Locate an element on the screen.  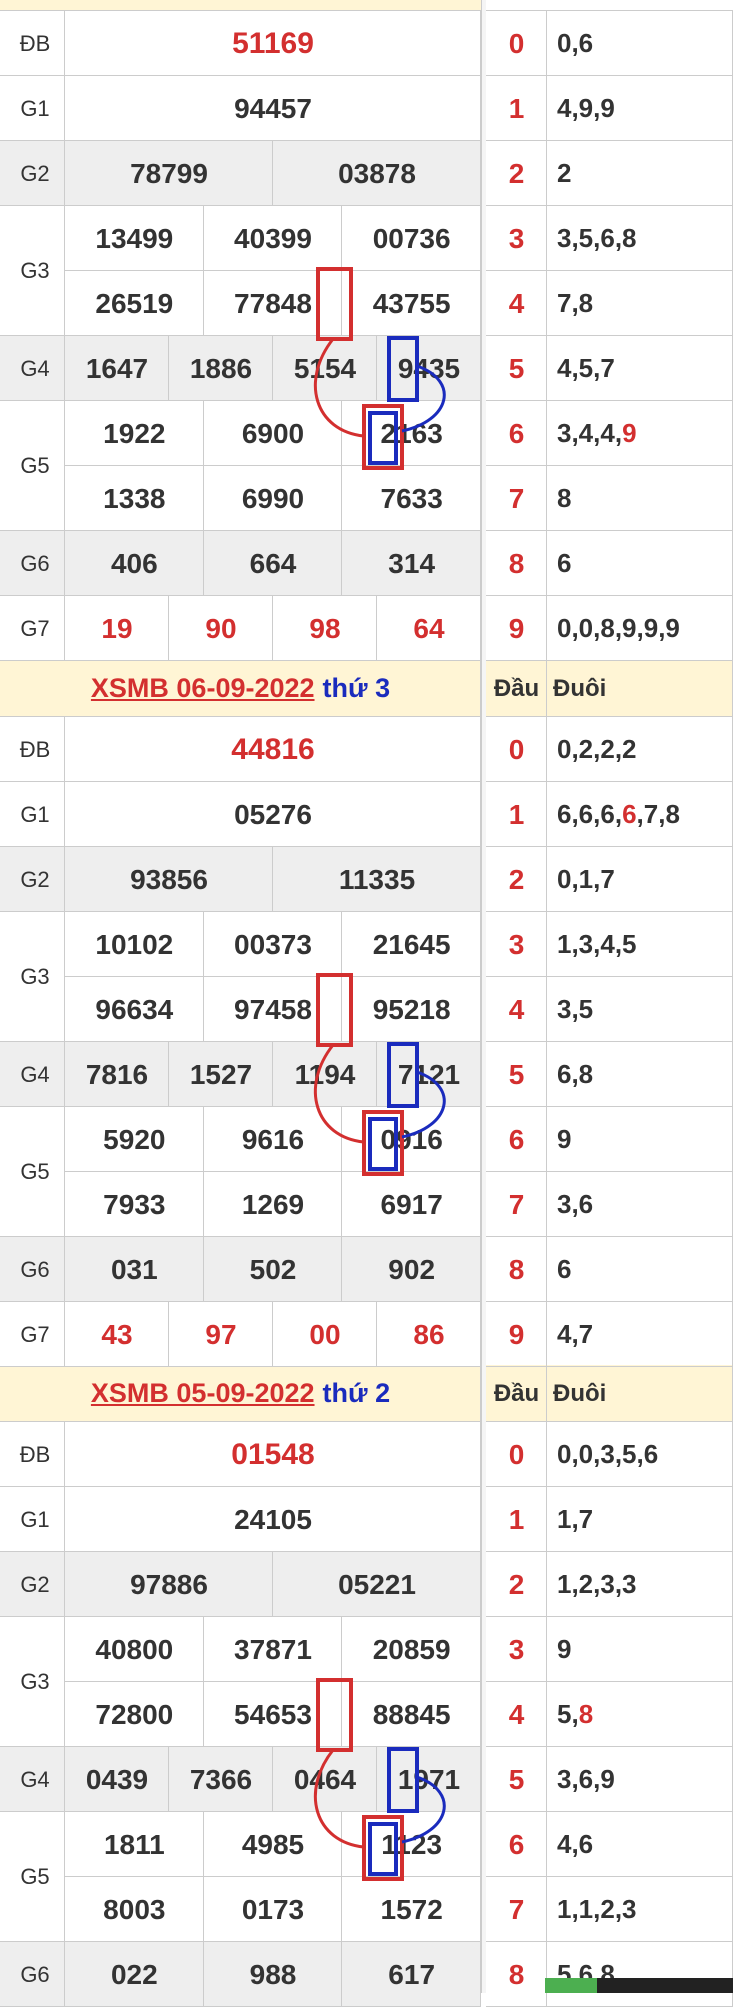
bottom-toolbar-button is located at coordinates (571, 1985).